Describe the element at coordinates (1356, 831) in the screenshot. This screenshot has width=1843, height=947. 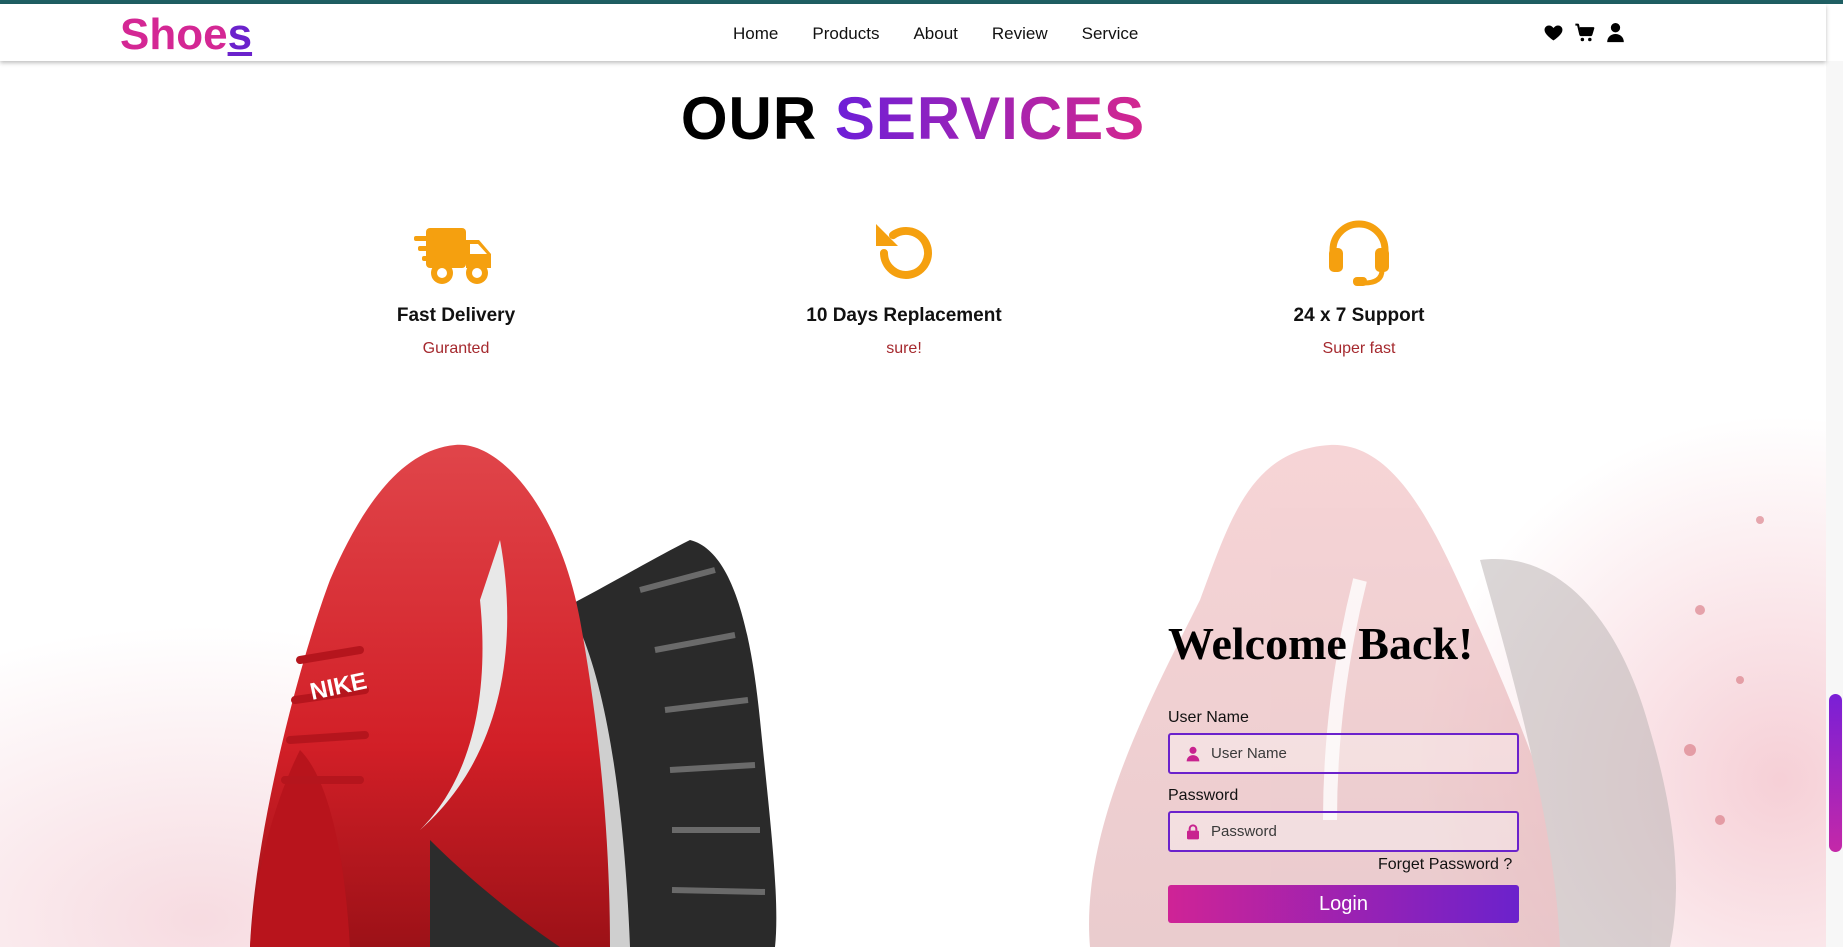
I see `password-input` at that location.